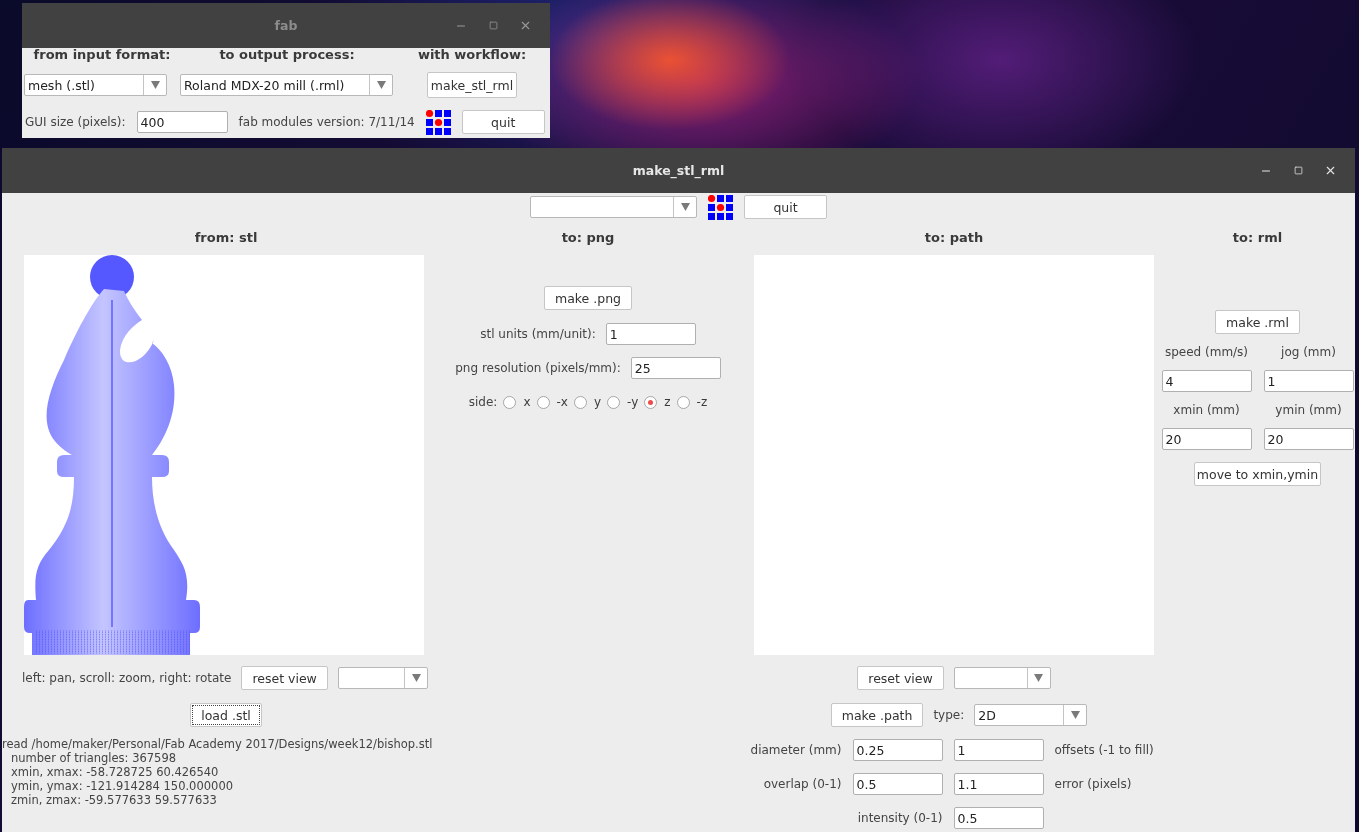  I want to click on field-label: type:, so click(949, 715).